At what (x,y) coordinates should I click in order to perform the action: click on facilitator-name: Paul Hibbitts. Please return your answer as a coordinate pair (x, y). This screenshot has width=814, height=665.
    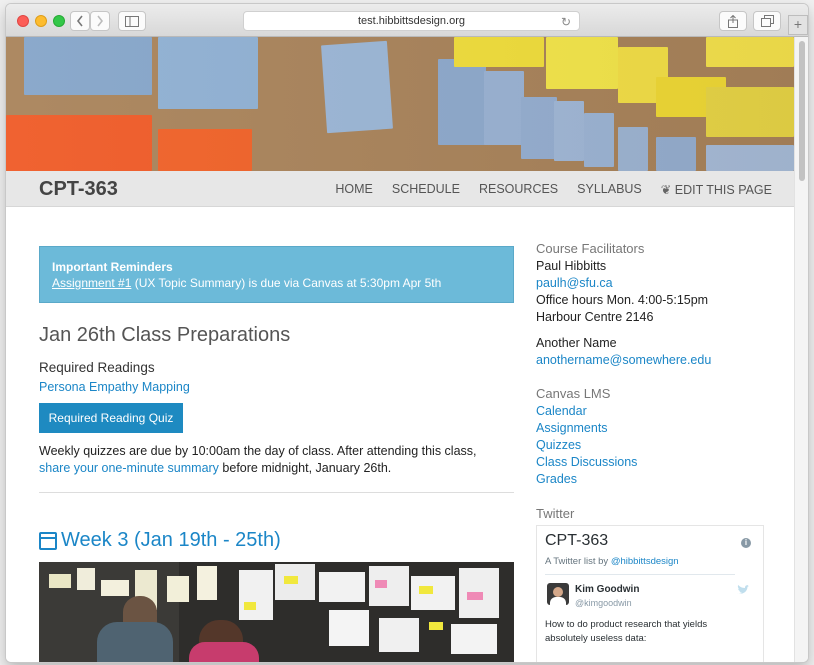
    Looking at the image, I should click on (571, 266).